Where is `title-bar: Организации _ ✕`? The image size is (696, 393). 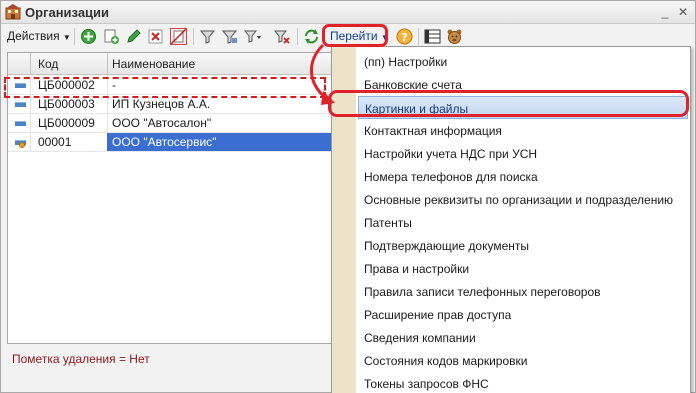 title-bar: Организации _ ✕ is located at coordinates (348, 12).